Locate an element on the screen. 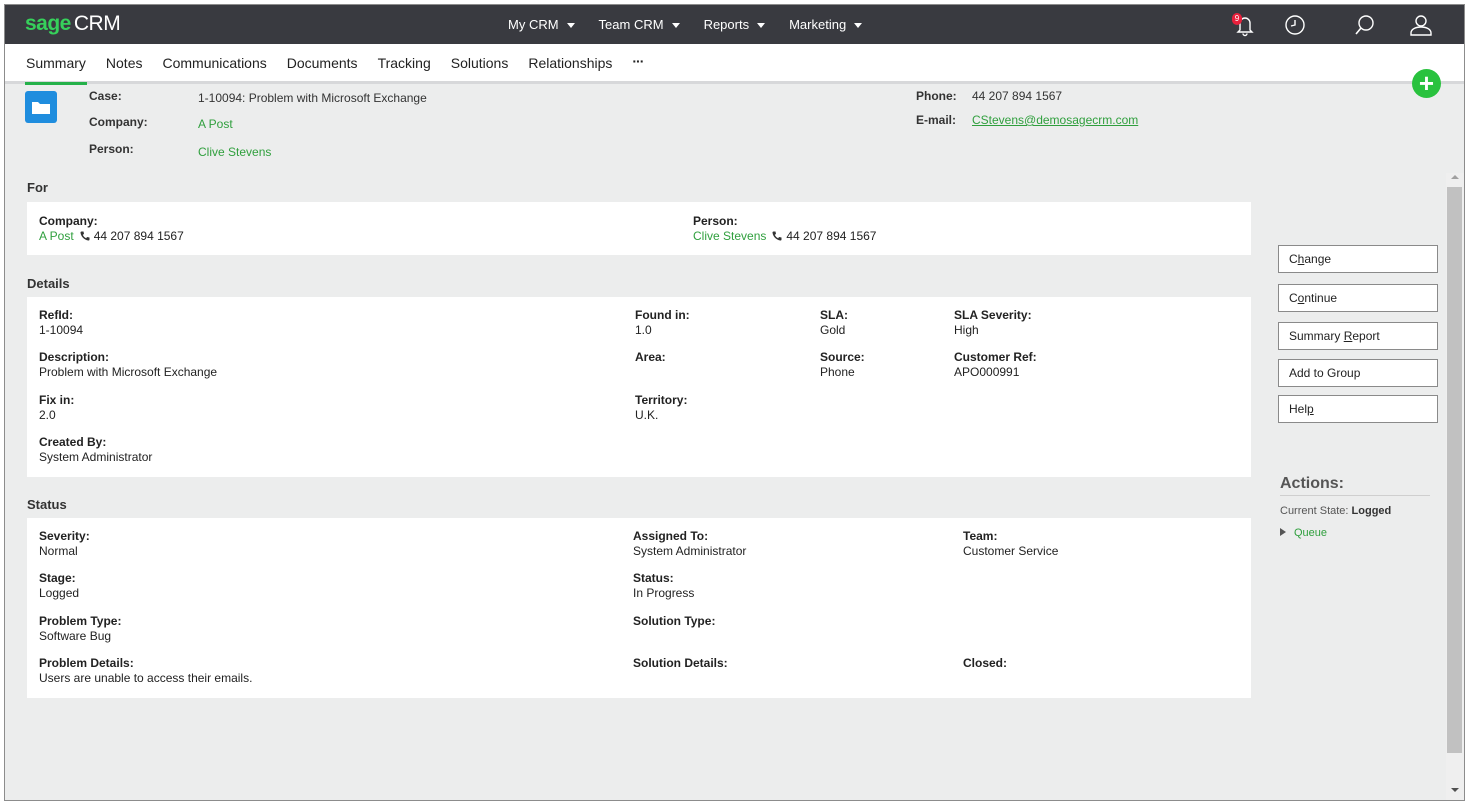 This screenshot has width=1468, height=805. assignedto-field: Assigned To: System Administrator is located at coordinates (689, 544).